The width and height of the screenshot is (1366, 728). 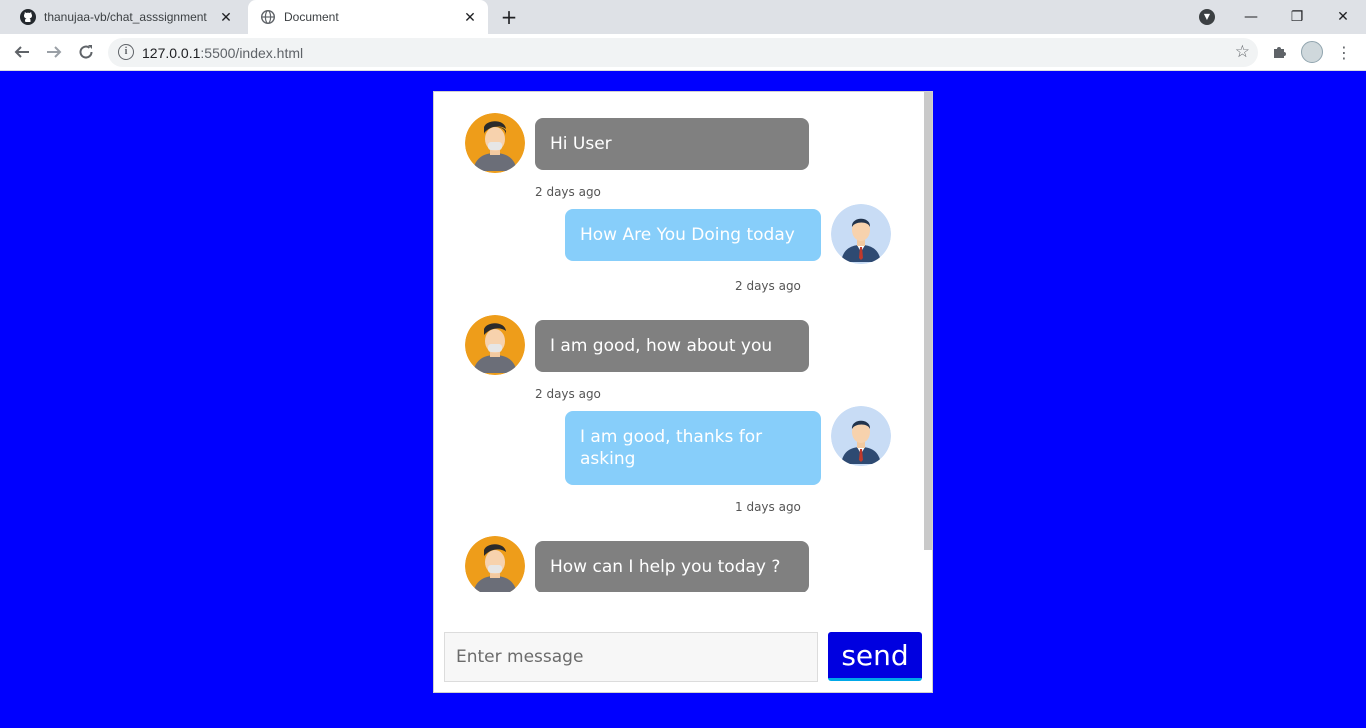 I want to click on message-timestamp: 1 days ago, so click(x=768, y=507).